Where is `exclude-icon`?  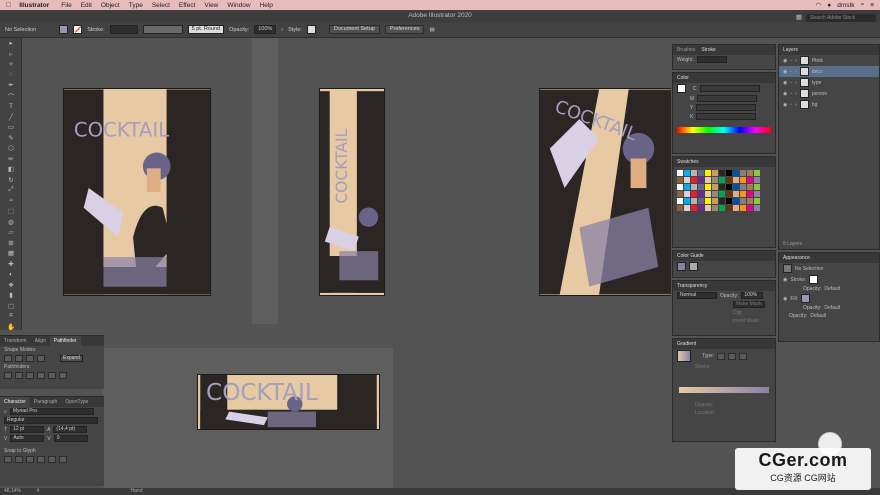
exclude-icon is located at coordinates (41, 358).